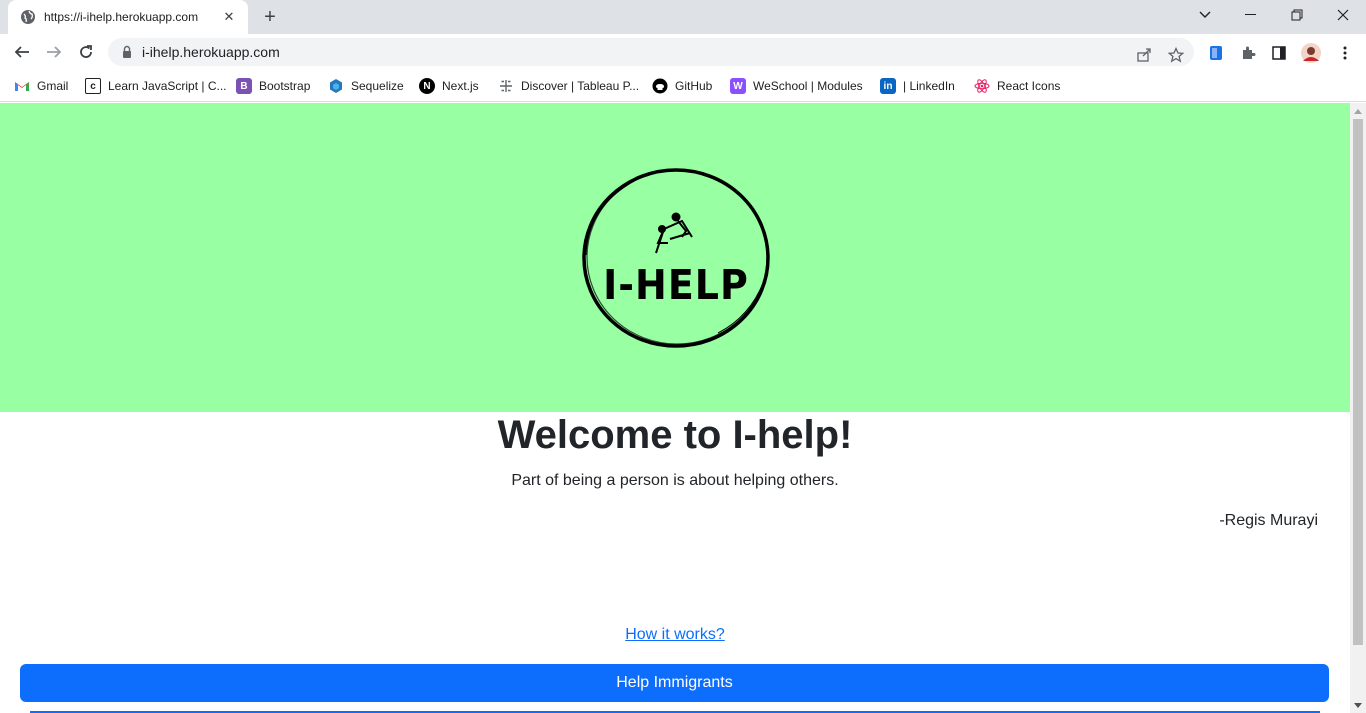  I want to click on bookmark-nextjs: N Next.js, so click(449, 86).